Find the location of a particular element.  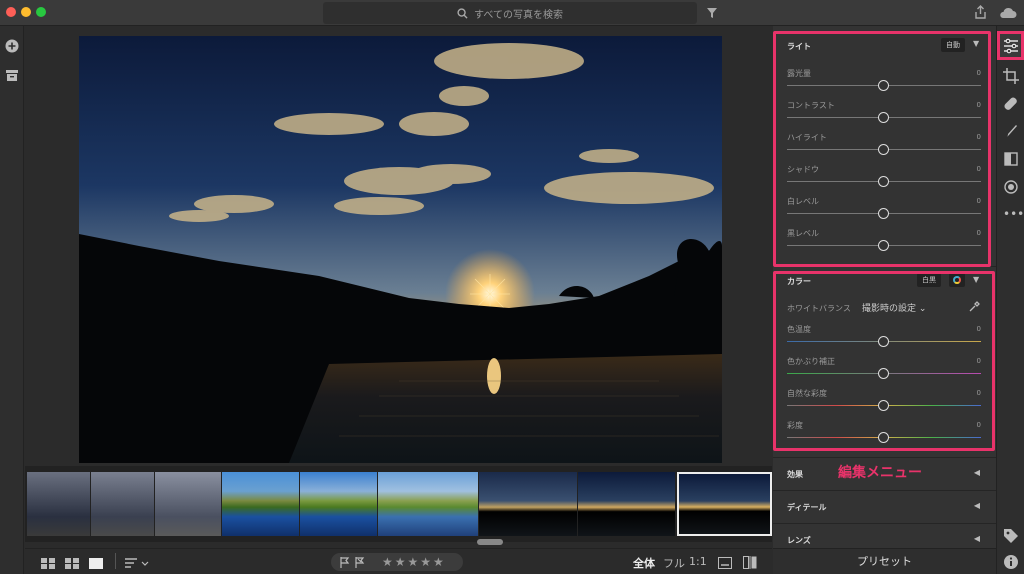

brush-icon is located at coordinates (1011, 131).